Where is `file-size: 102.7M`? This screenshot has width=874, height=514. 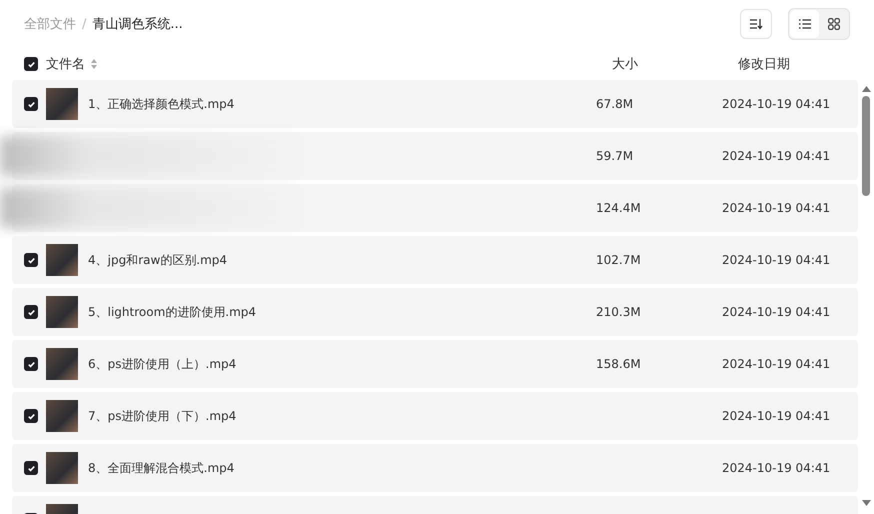
file-size: 102.7M is located at coordinates (618, 260).